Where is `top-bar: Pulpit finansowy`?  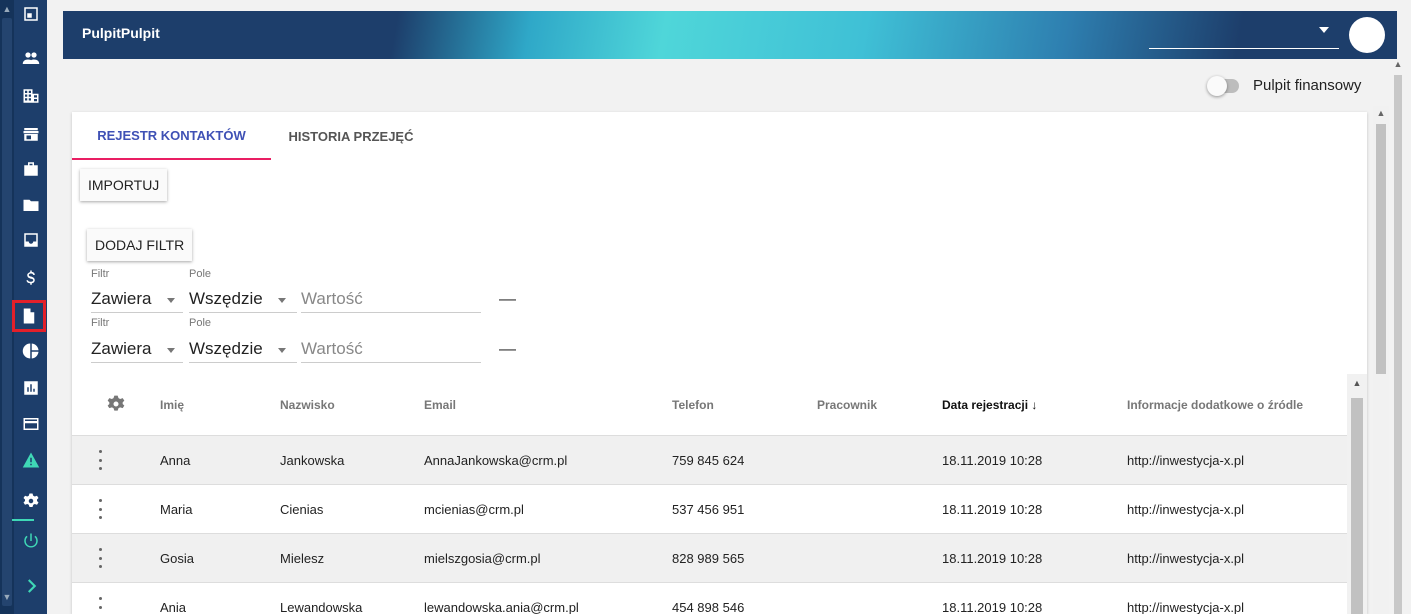
top-bar: Pulpit finansowy is located at coordinates (730, 85).